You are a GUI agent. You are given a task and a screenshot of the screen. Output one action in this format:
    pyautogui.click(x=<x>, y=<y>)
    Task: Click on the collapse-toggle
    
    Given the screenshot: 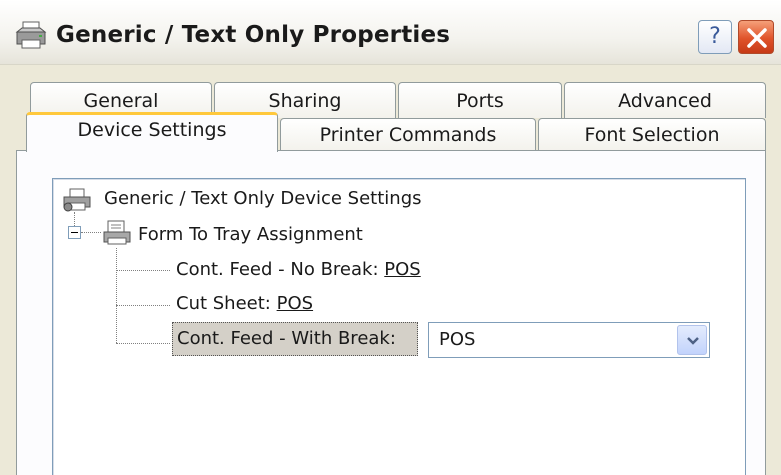 What is the action you would take?
    pyautogui.click(x=74, y=232)
    